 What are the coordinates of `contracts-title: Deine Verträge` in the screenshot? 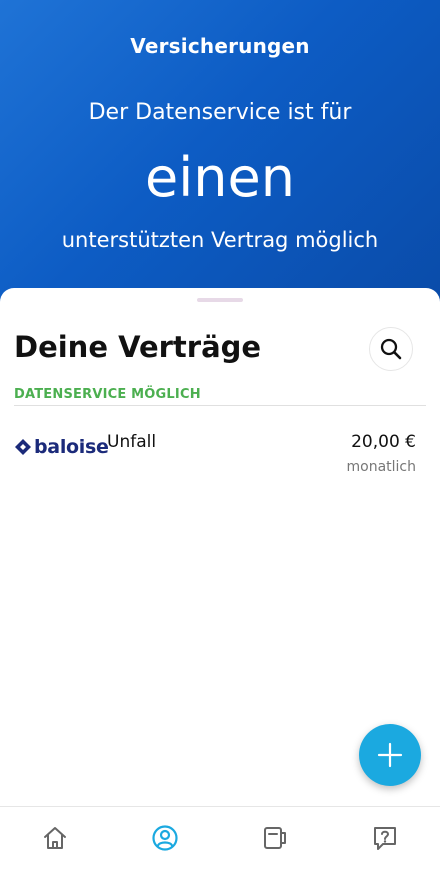 It's located at (138, 347).